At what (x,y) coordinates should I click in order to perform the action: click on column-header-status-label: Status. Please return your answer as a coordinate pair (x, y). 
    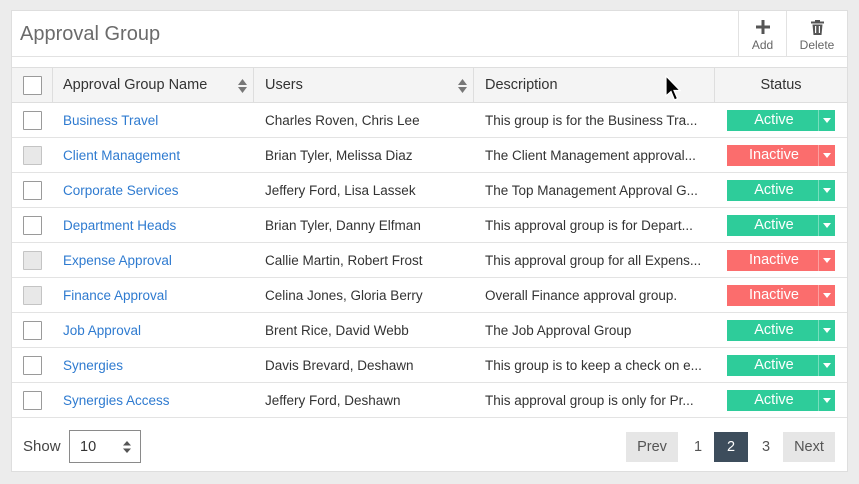
    Looking at the image, I should click on (781, 85).